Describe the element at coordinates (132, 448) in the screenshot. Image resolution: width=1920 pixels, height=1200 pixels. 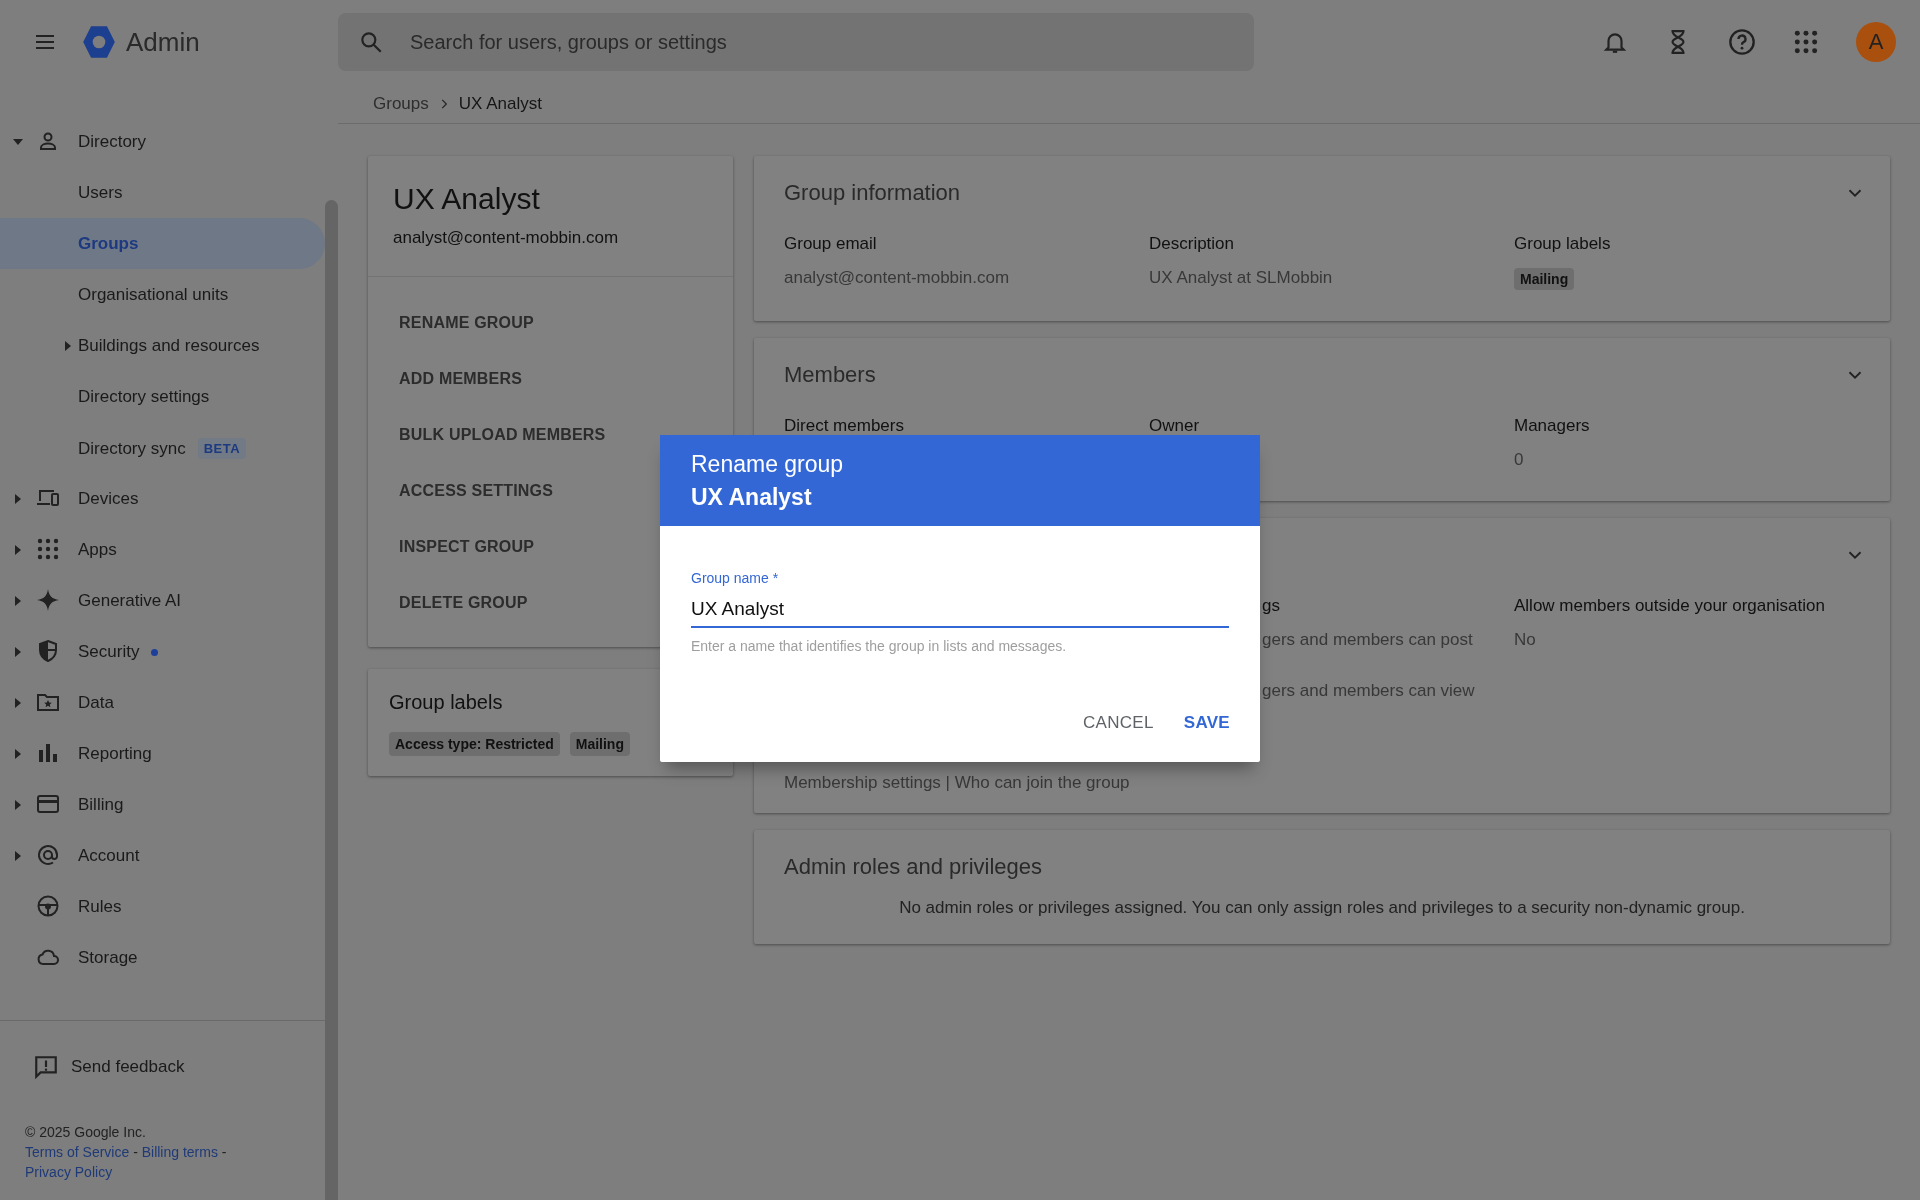
I see `sidebar-label: Directory sync` at that location.